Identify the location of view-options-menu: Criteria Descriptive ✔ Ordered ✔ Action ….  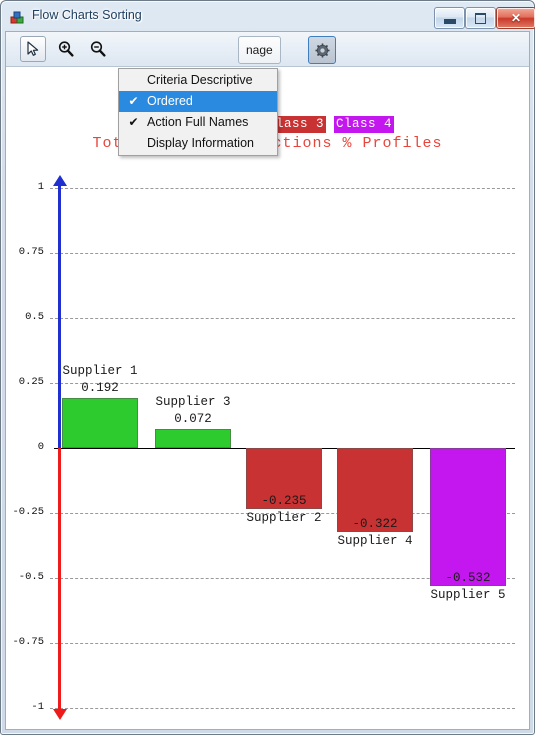
(198, 112).